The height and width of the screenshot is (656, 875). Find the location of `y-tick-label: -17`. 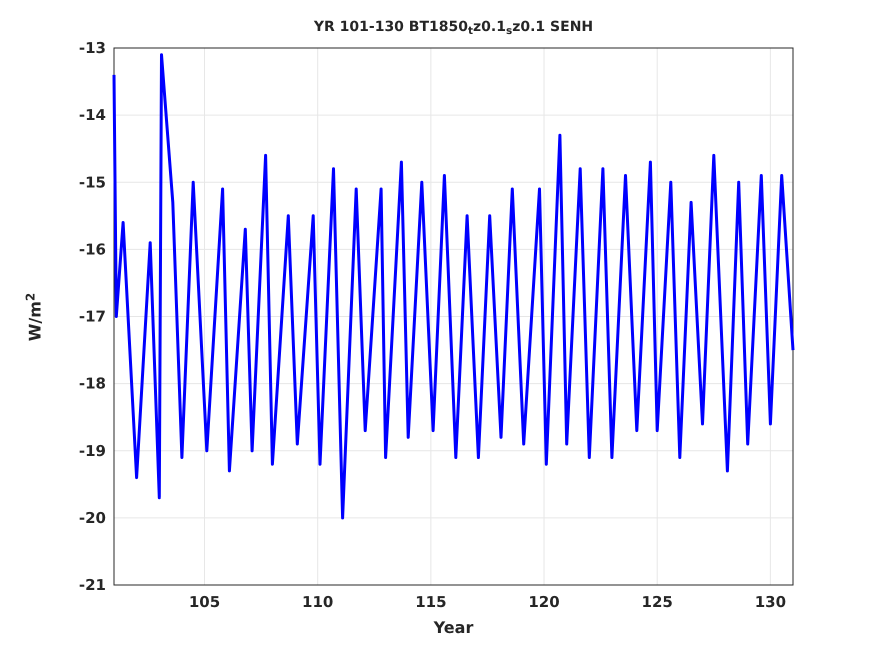

y-tick-label: -17 is located at coordinates (92, 317).